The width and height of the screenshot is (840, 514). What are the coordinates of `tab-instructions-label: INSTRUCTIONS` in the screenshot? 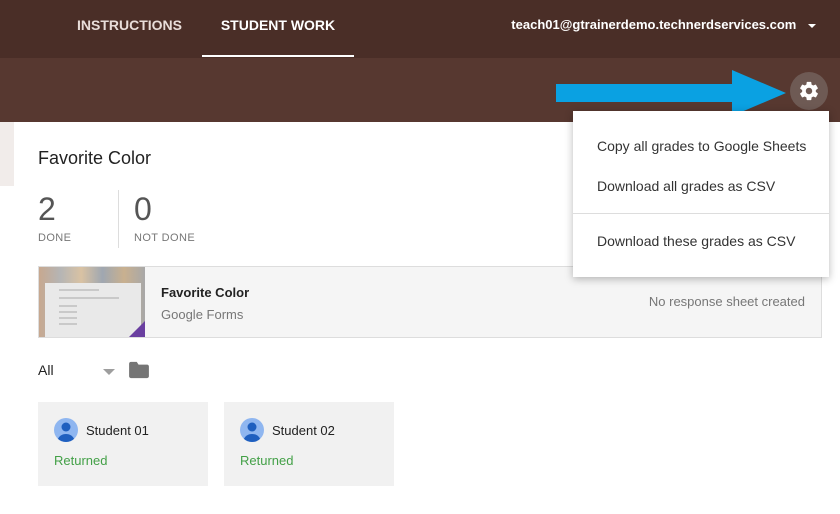 It's located at (129, 25).